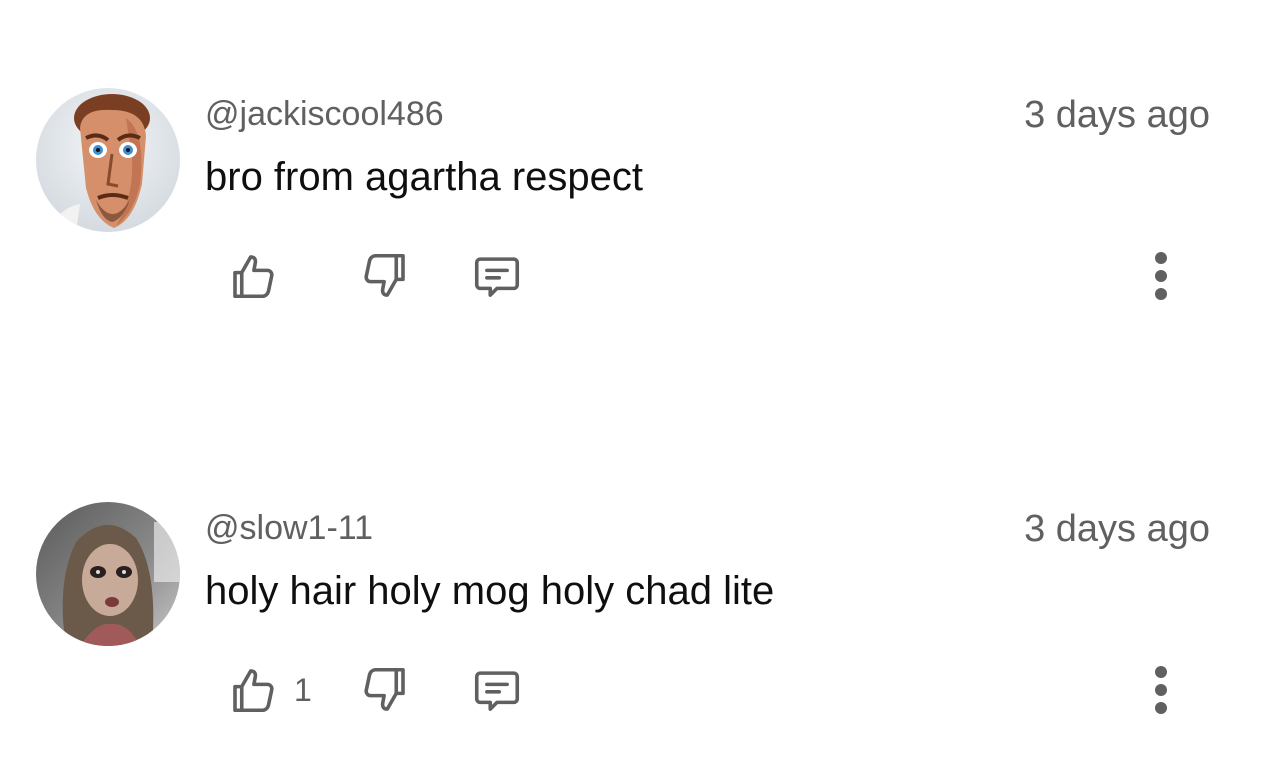  What do you see at coordinates (490, 591) in the screenshot?
I see `comment-text: holy hair holy mog holy chad lite` at bounding box center [490, 591].